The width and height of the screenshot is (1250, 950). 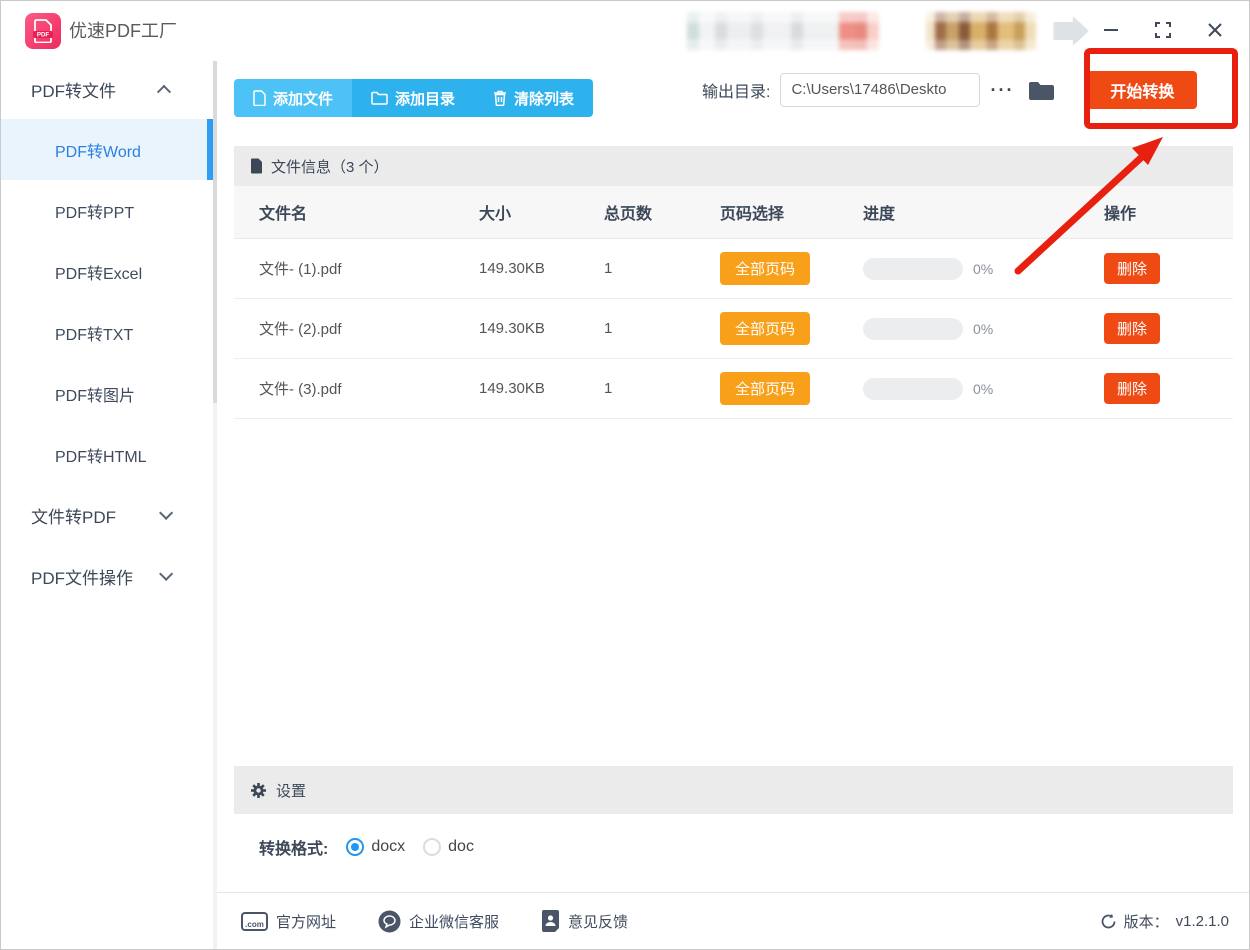 I want to click on feedback-link: 意见反馈, so click(x=584, y=921).